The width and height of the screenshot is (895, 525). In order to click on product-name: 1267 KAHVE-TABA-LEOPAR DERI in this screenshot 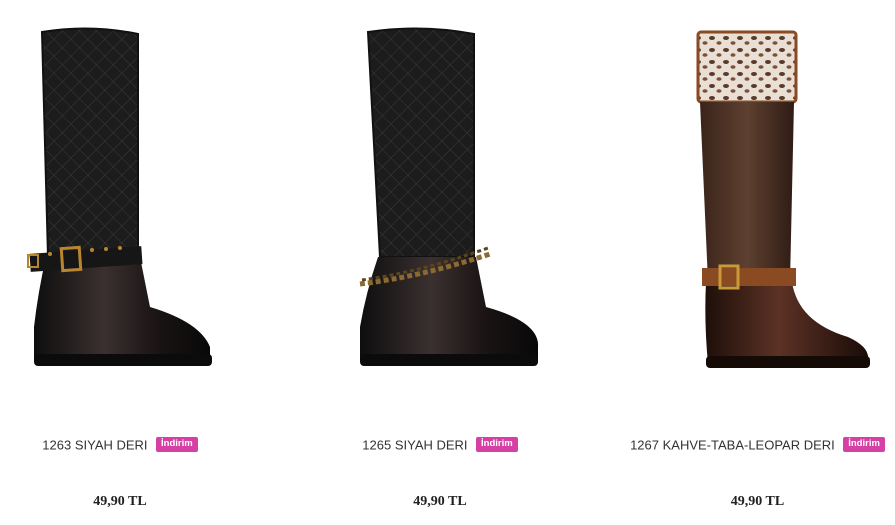, I will do `click(732, 444)`.